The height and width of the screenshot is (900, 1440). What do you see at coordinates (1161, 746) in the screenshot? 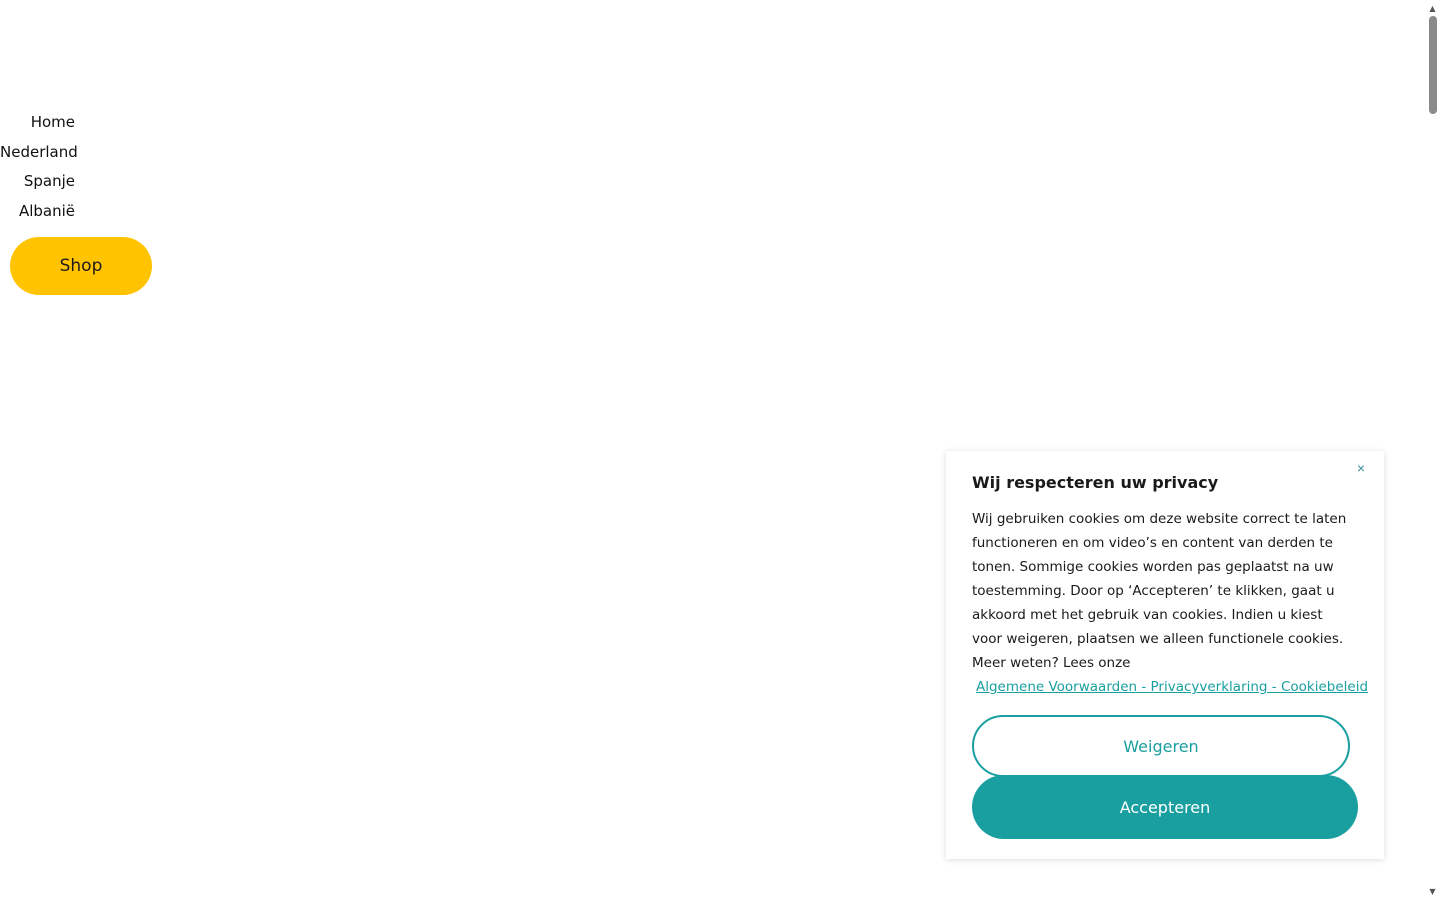
I see `decline-cookies-button: Weigeren` at bounding box center [1161, 746].